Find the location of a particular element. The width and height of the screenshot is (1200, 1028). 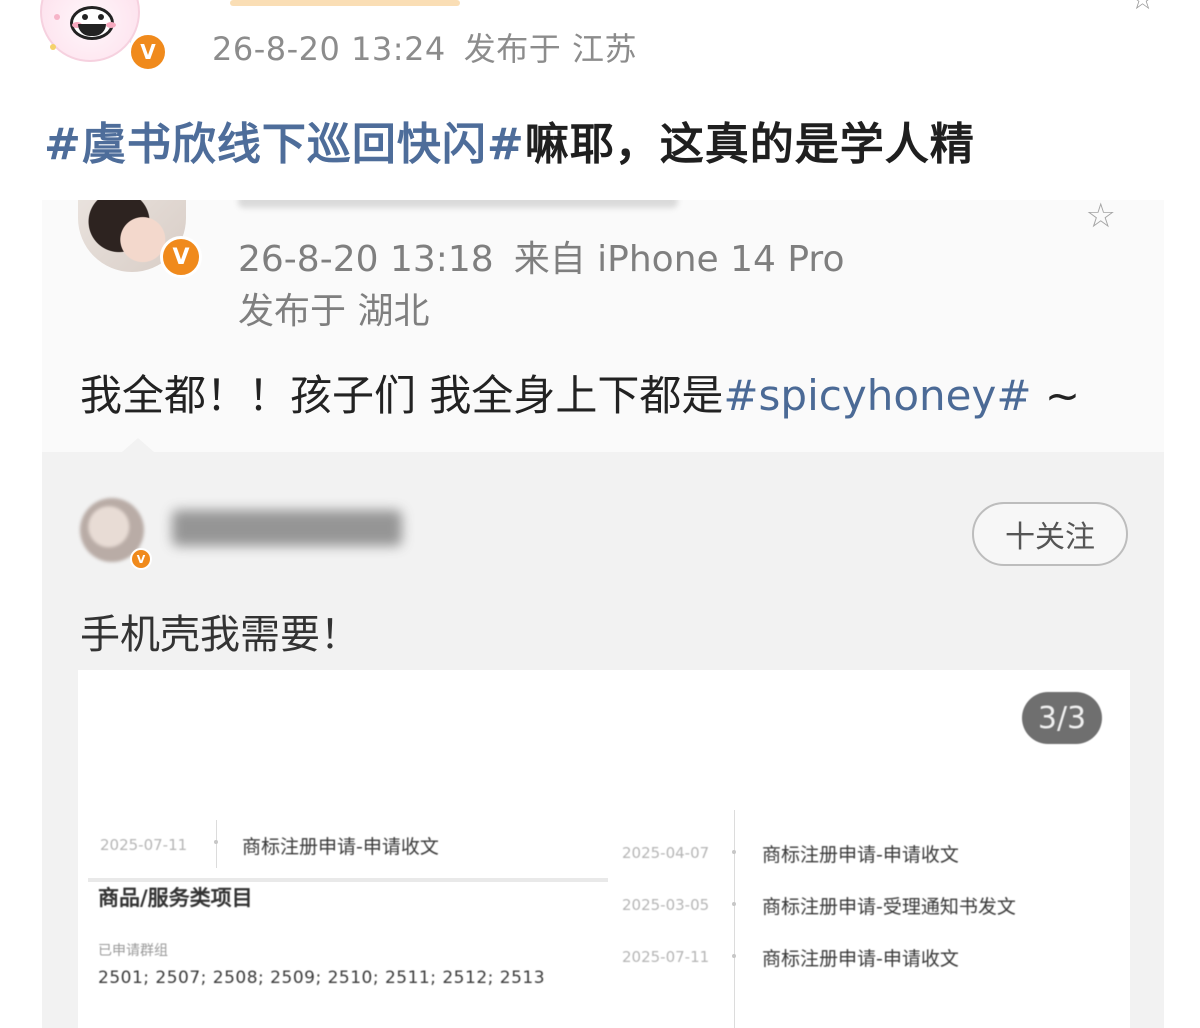

doc-section-subtitle: 已申请群组 is located at coordinates (133, 951).